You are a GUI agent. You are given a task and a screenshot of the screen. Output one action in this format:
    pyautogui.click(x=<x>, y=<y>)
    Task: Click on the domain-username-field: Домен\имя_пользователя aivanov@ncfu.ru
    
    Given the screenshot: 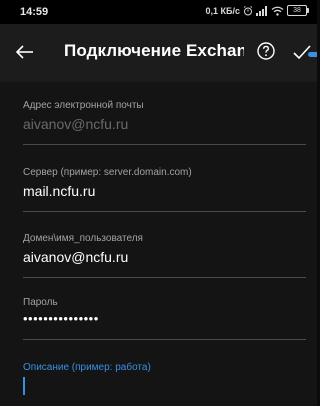 What is the action you would take?
    pyautogui.click(x=164, y=255)
    